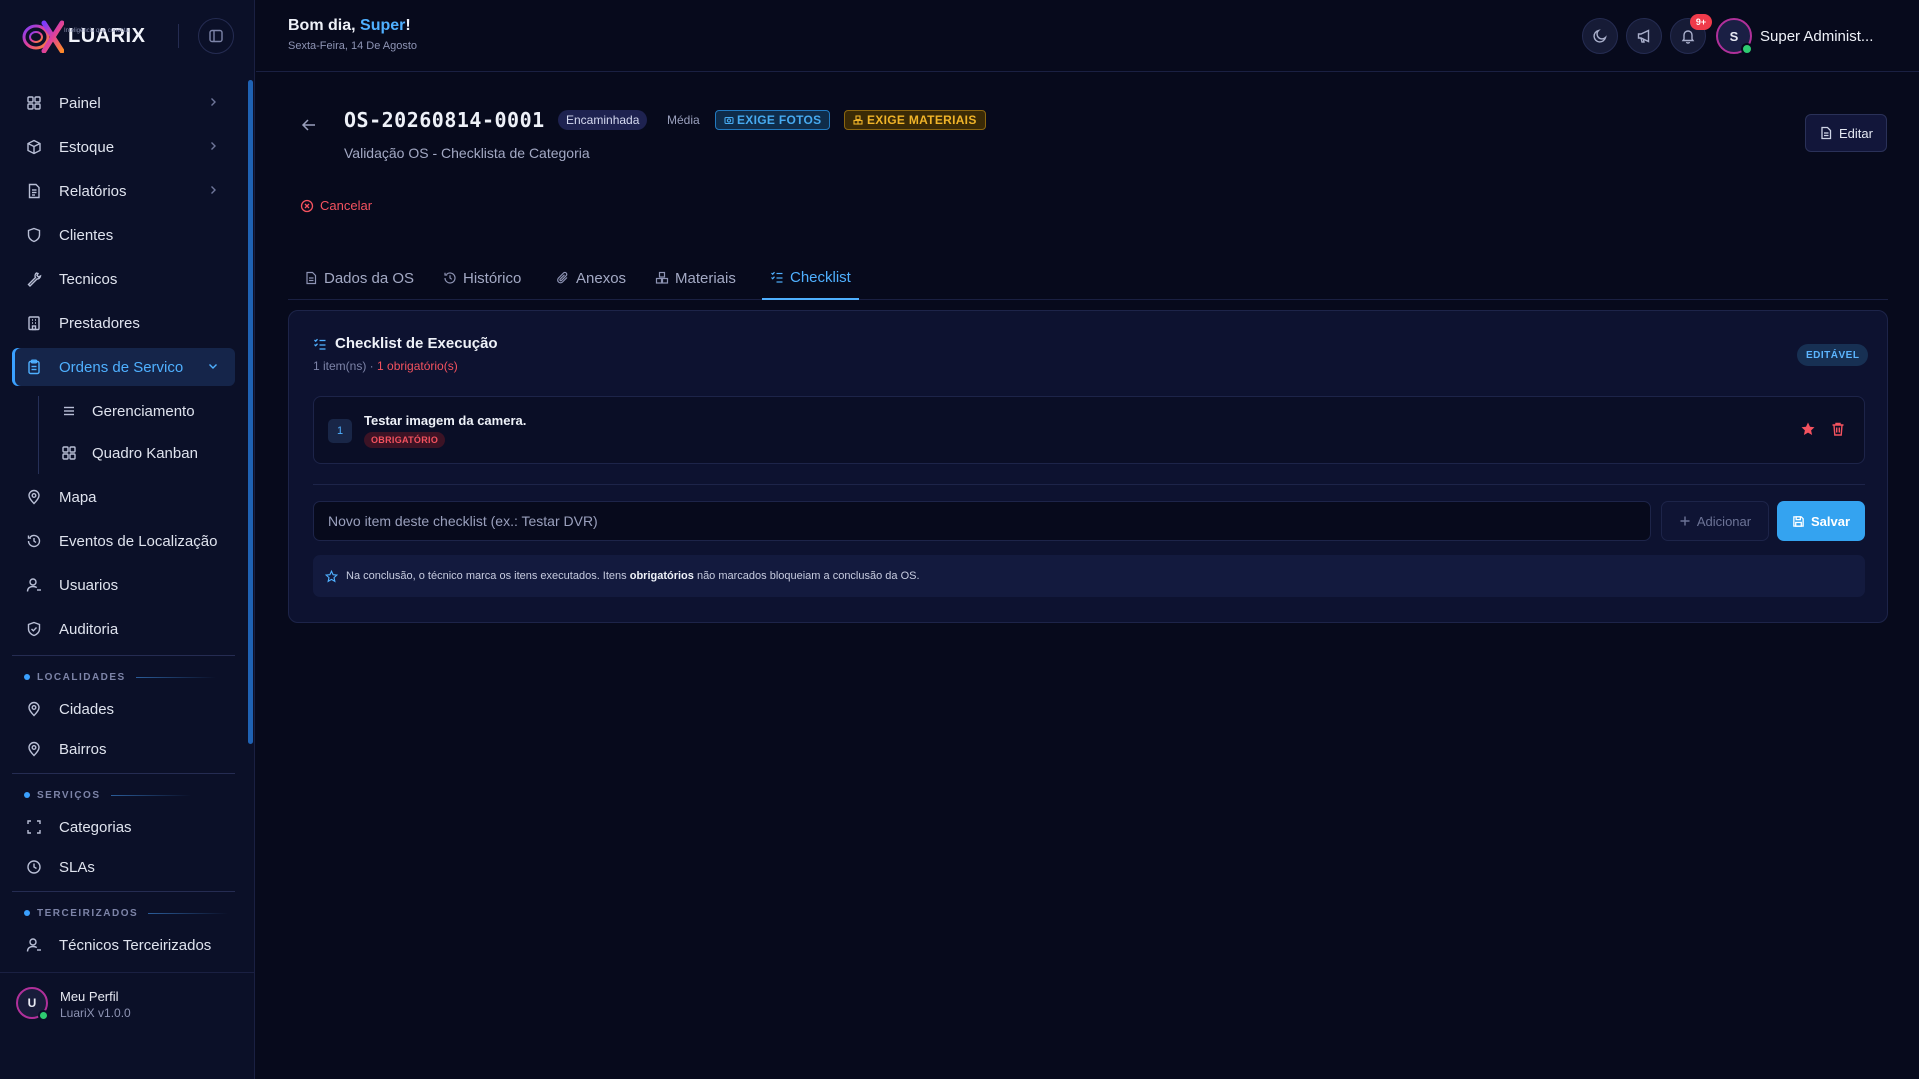 This screenshot has width=1919, height=1079. Describe the element at coordinates (1838, 429) in the screenshot. I see `delete-item-button` at that location.